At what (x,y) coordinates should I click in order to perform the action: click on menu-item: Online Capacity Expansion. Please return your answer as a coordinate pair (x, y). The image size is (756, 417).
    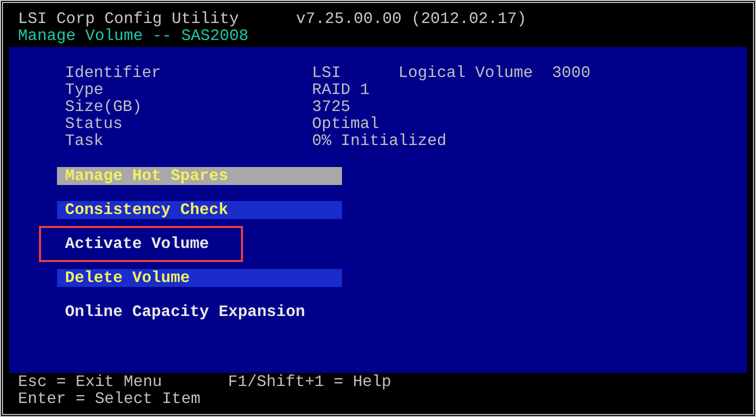
    Looking at the image, I should click on (199, 312).